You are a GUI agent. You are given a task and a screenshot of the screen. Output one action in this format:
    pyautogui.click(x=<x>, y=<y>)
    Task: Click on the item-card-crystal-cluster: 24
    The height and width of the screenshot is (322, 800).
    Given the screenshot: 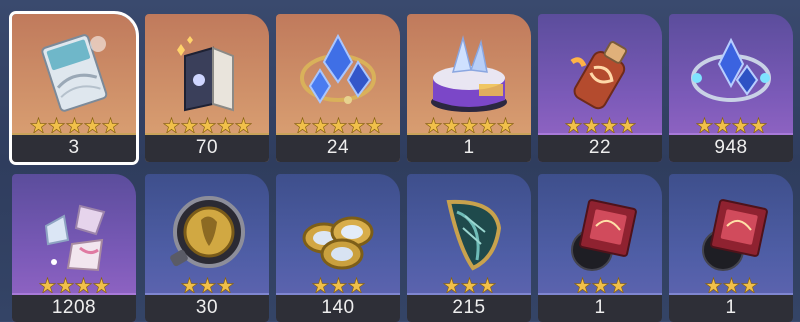 What is the action you would take?
    pyautogui.click(x=338, y=88)
    